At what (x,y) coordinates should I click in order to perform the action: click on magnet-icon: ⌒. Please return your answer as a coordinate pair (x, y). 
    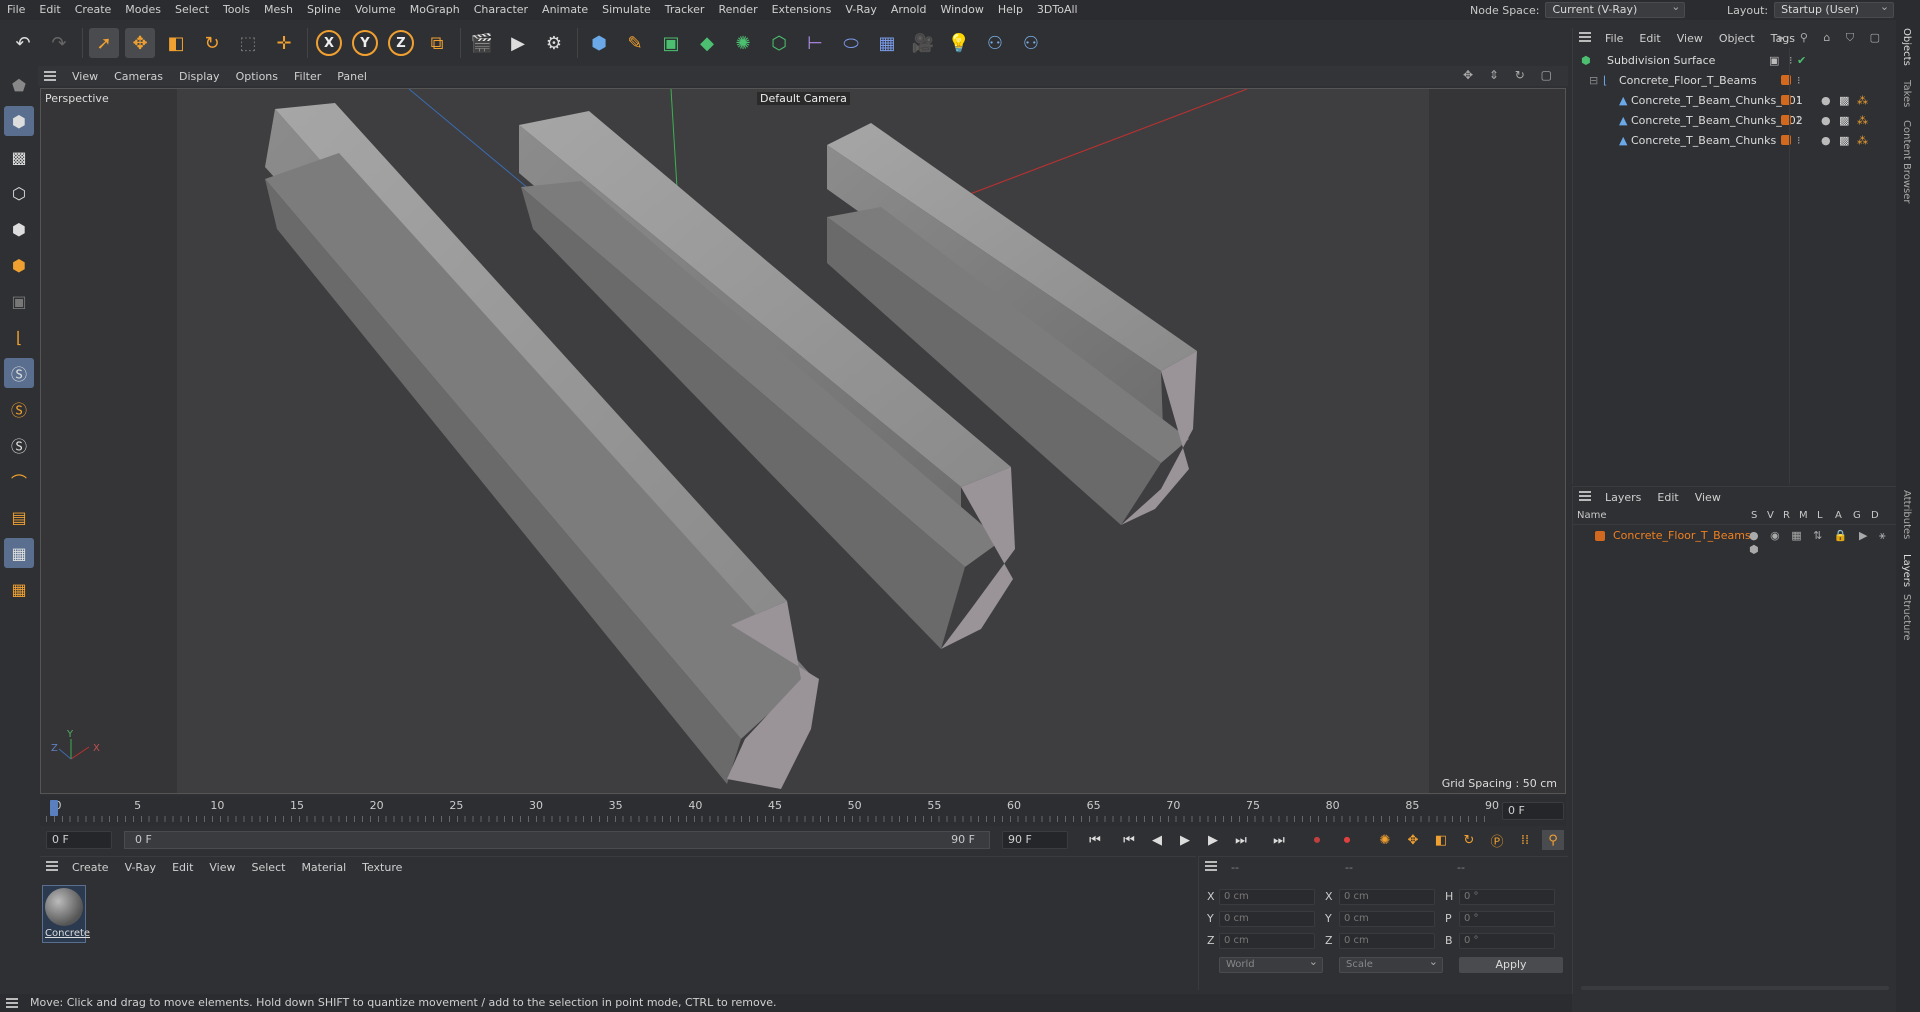
    Looking at the image, I should click on (19, 481).